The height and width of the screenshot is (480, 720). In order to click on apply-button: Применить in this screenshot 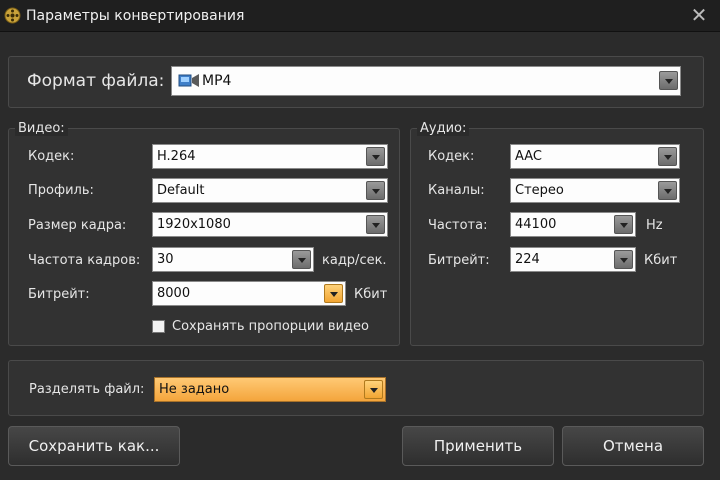, I will do `click(478, 446)`.